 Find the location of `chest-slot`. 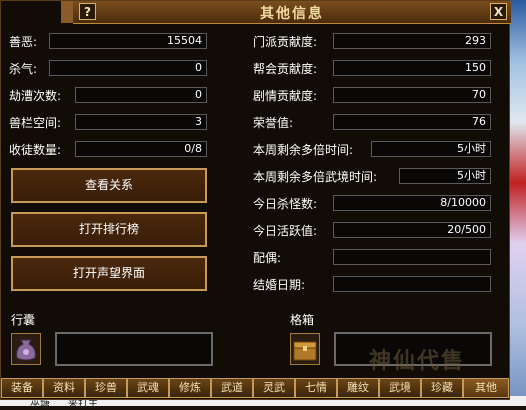

chest-slot is located at coordinates (305, 349).